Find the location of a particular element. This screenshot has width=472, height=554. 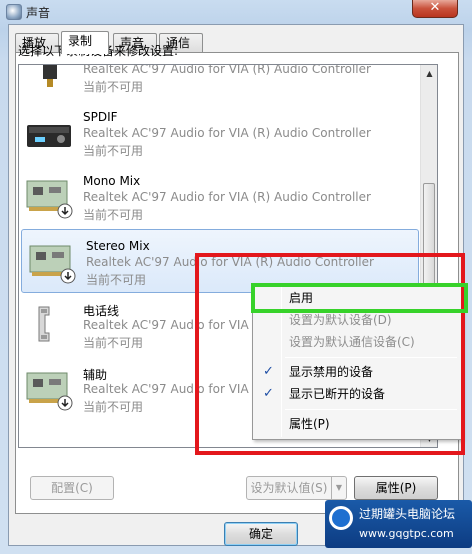

speaker-icon is located at coordinates (14, 12).